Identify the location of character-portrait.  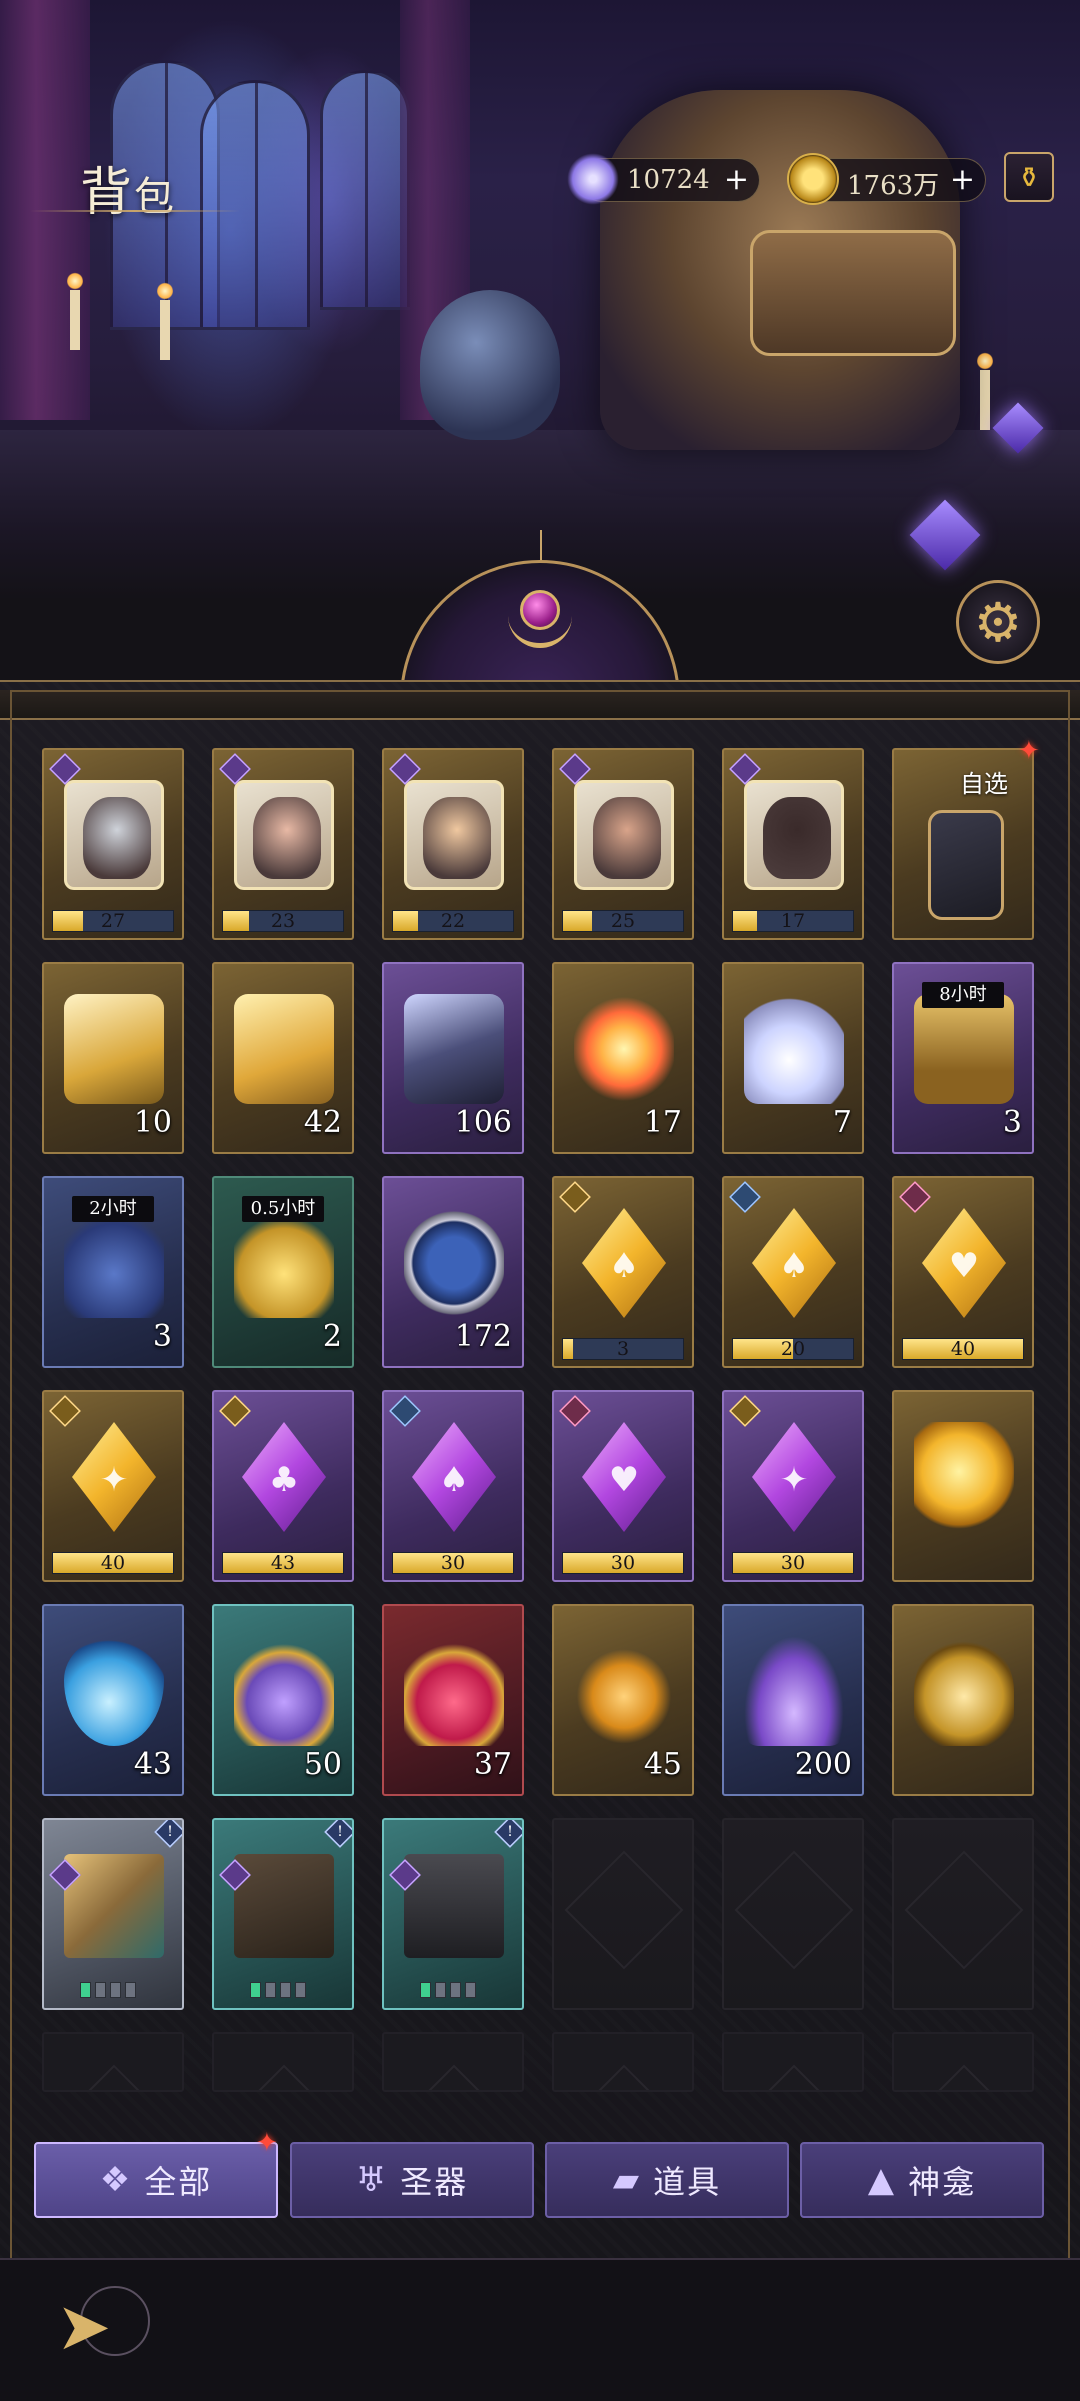
(117, 838).